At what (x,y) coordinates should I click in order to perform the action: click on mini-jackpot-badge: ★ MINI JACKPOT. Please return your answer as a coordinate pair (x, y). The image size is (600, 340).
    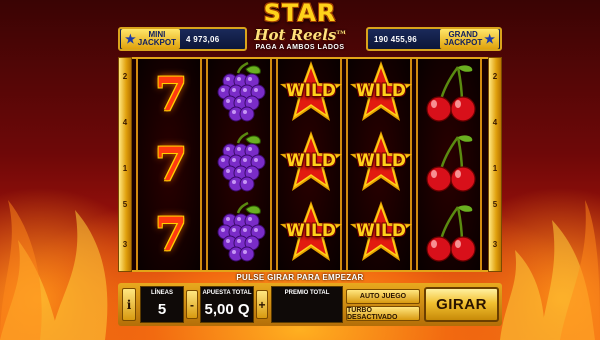
    Looking at the image, I should click on (150, 39).